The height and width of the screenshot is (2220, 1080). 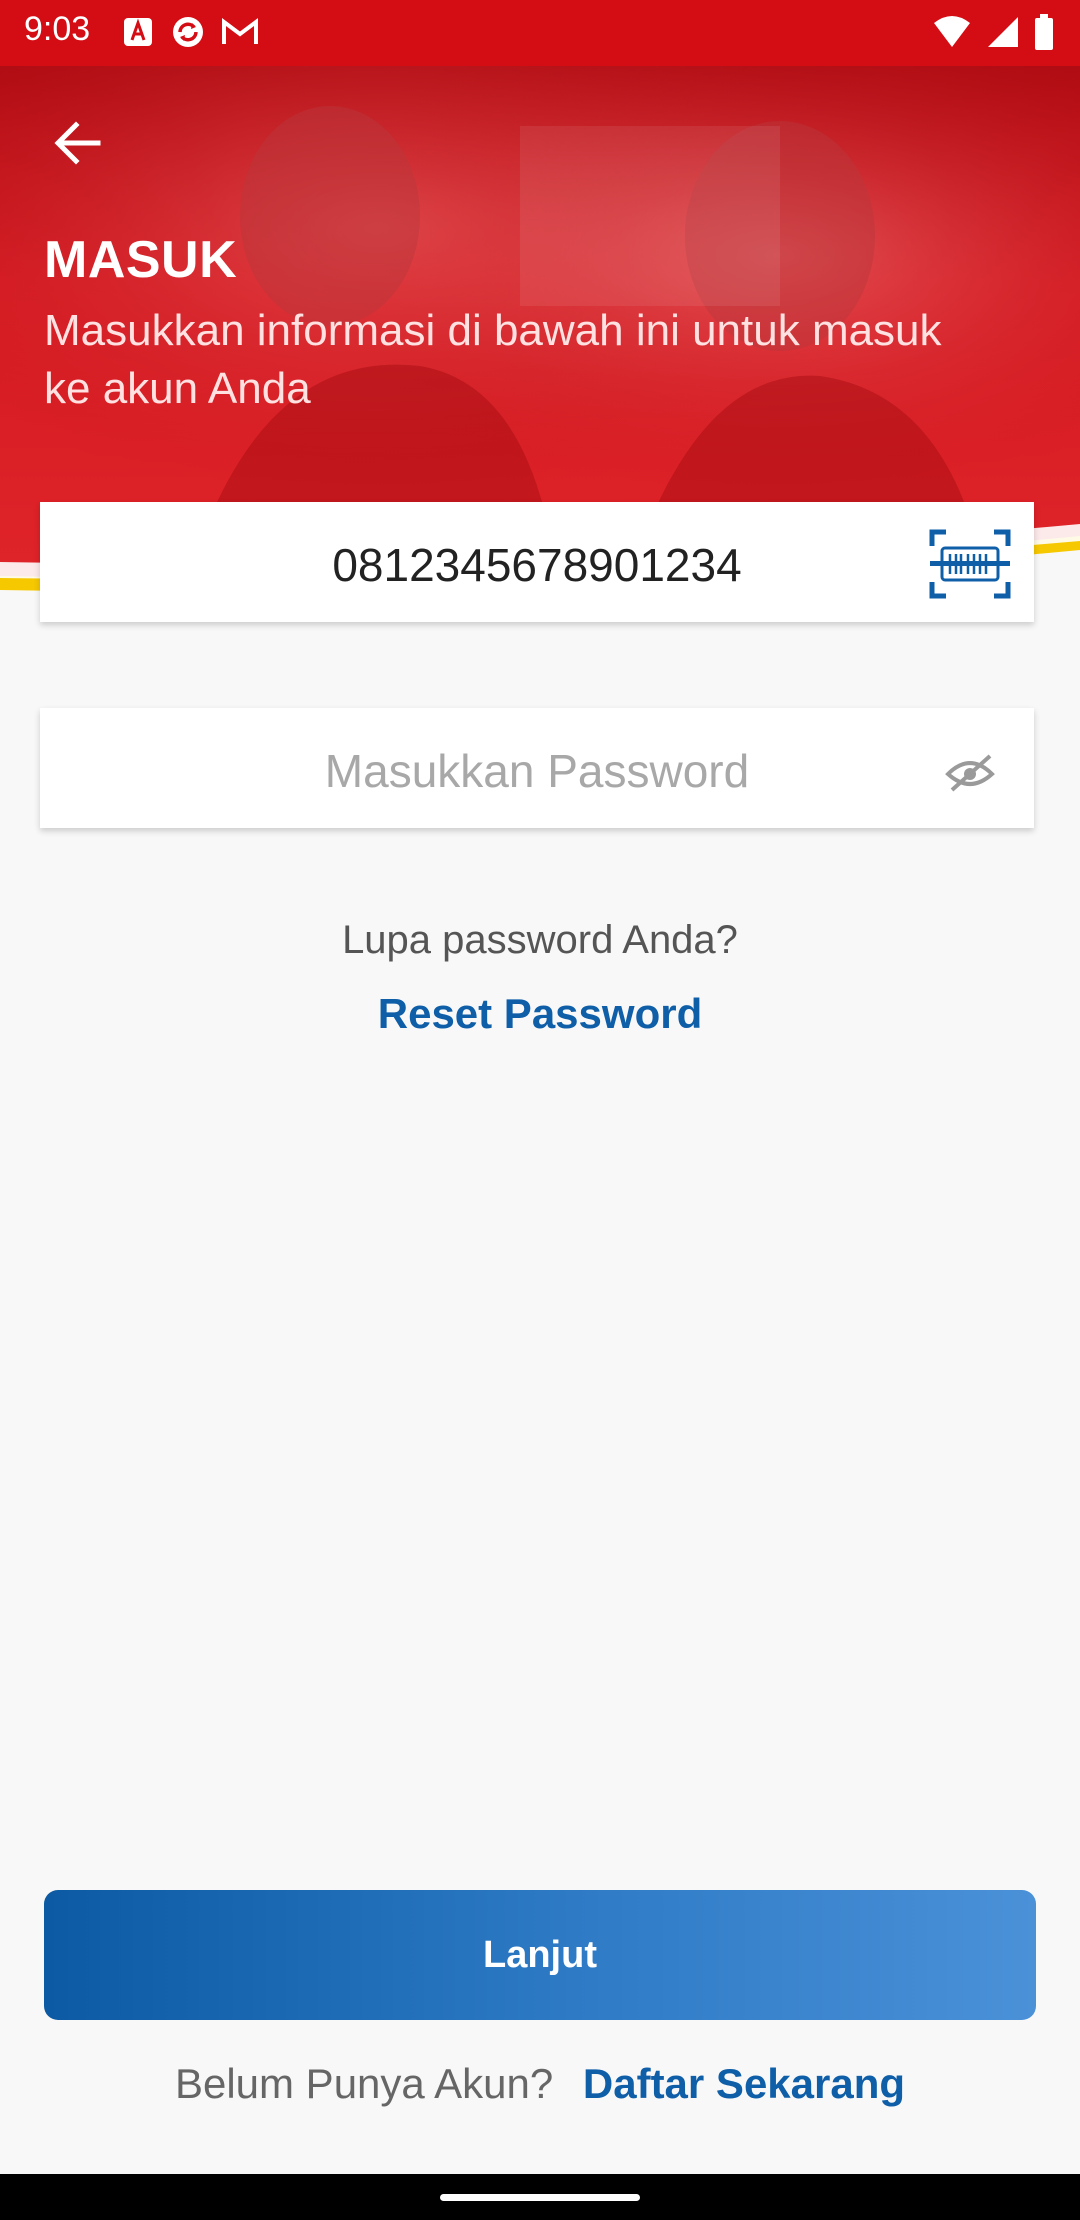 I want to click on barcode-scan-icon, so click(x=970, y=564).